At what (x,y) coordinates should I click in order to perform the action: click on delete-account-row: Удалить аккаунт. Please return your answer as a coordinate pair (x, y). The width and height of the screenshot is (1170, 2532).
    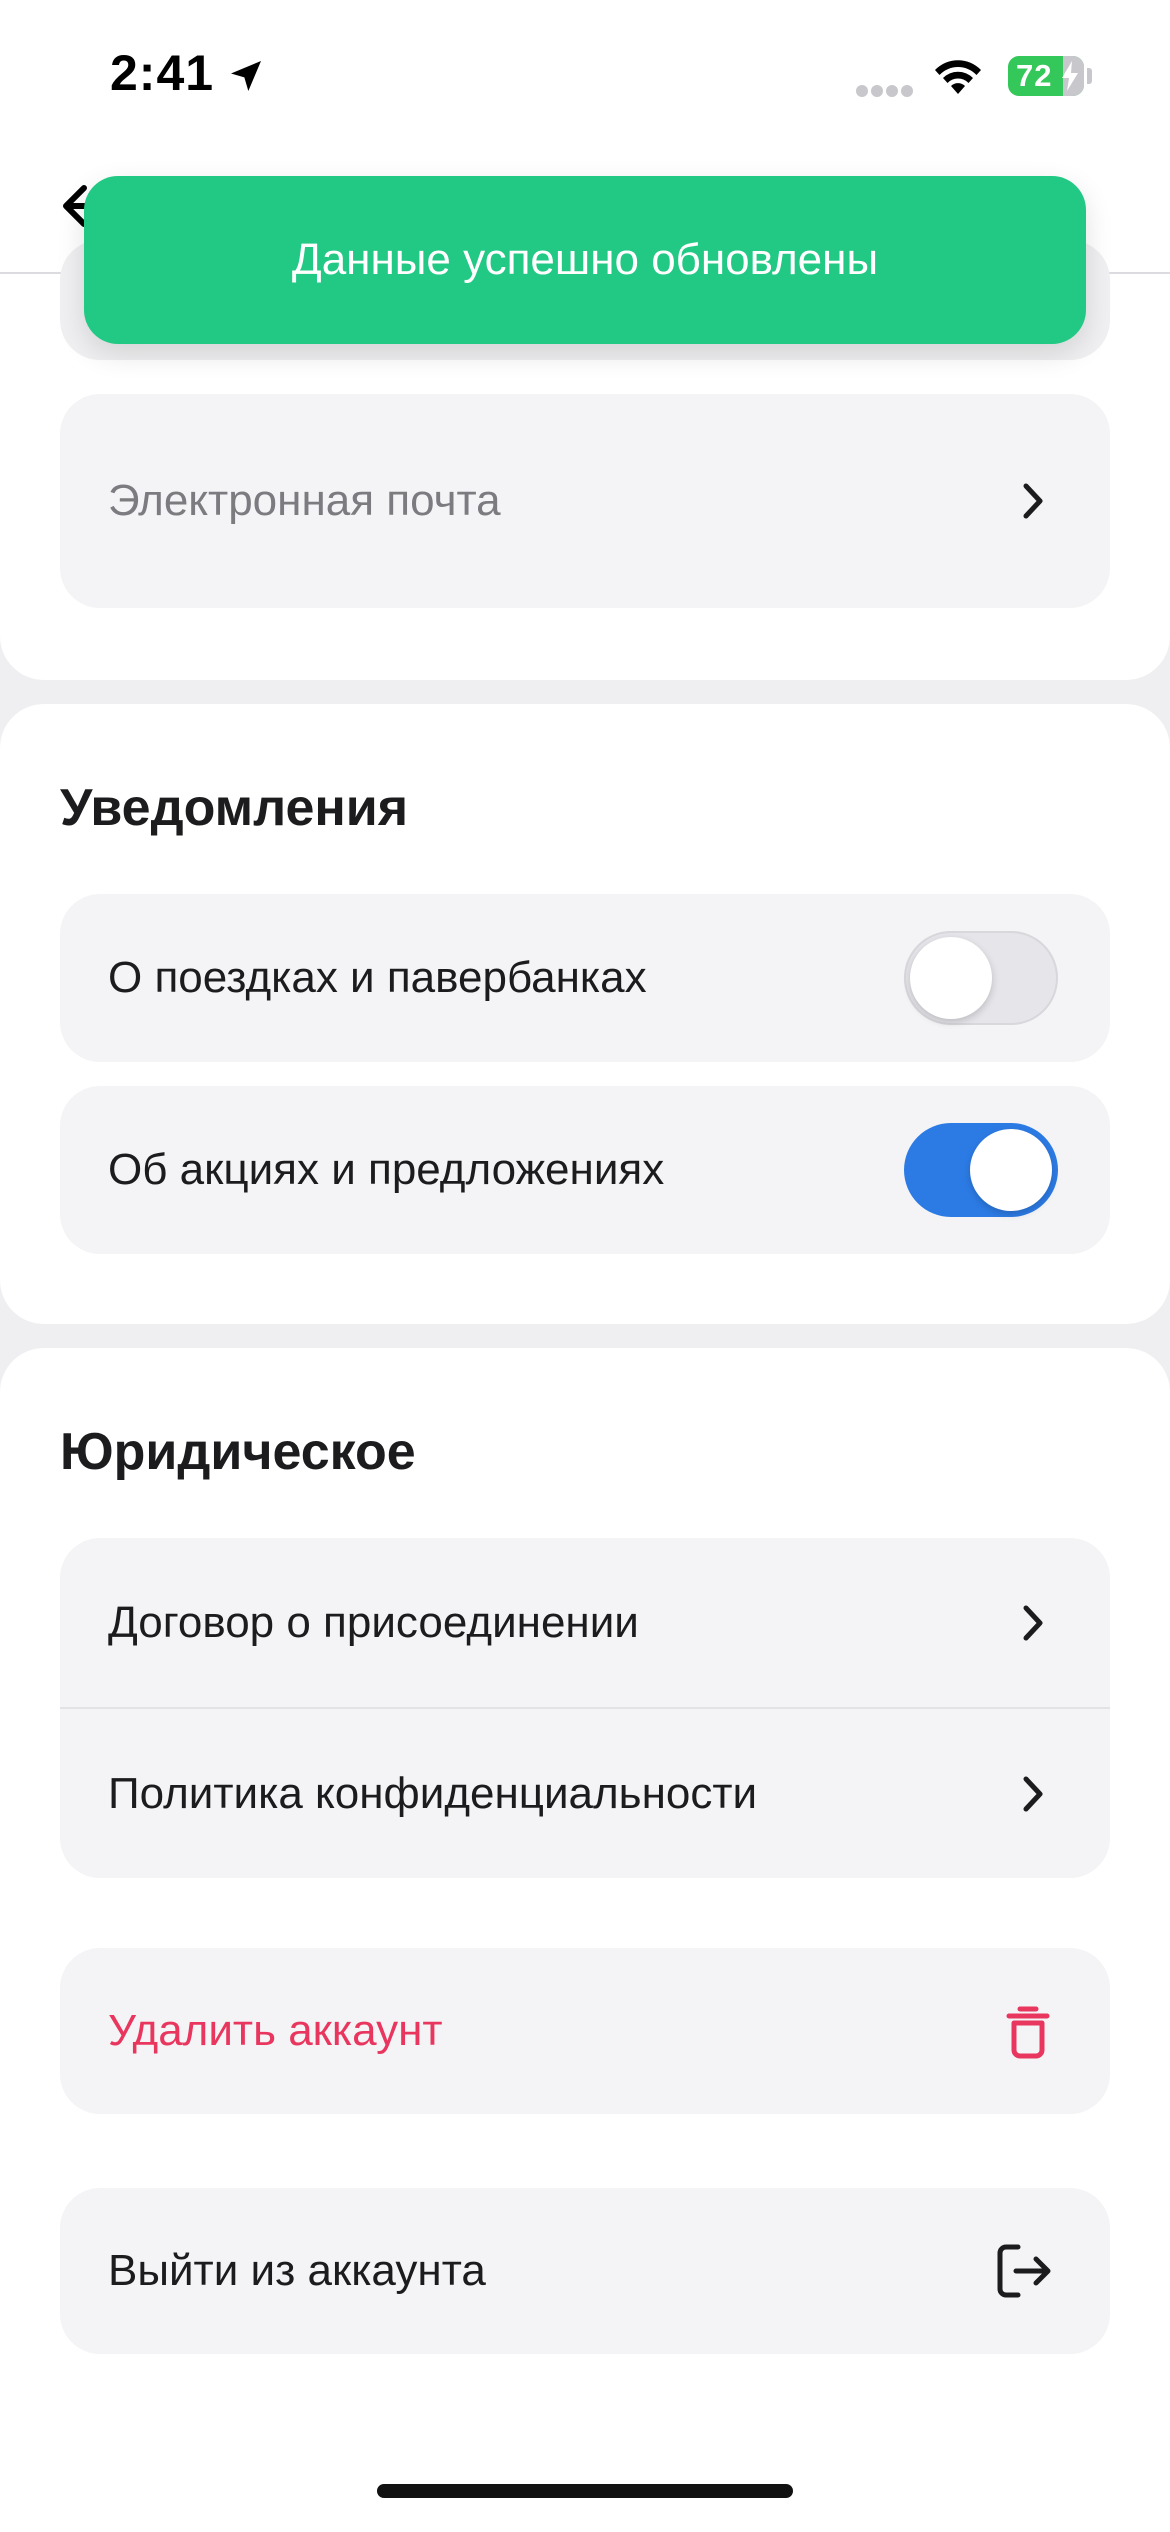
    Looking at the image, I should click on (585, 2031).